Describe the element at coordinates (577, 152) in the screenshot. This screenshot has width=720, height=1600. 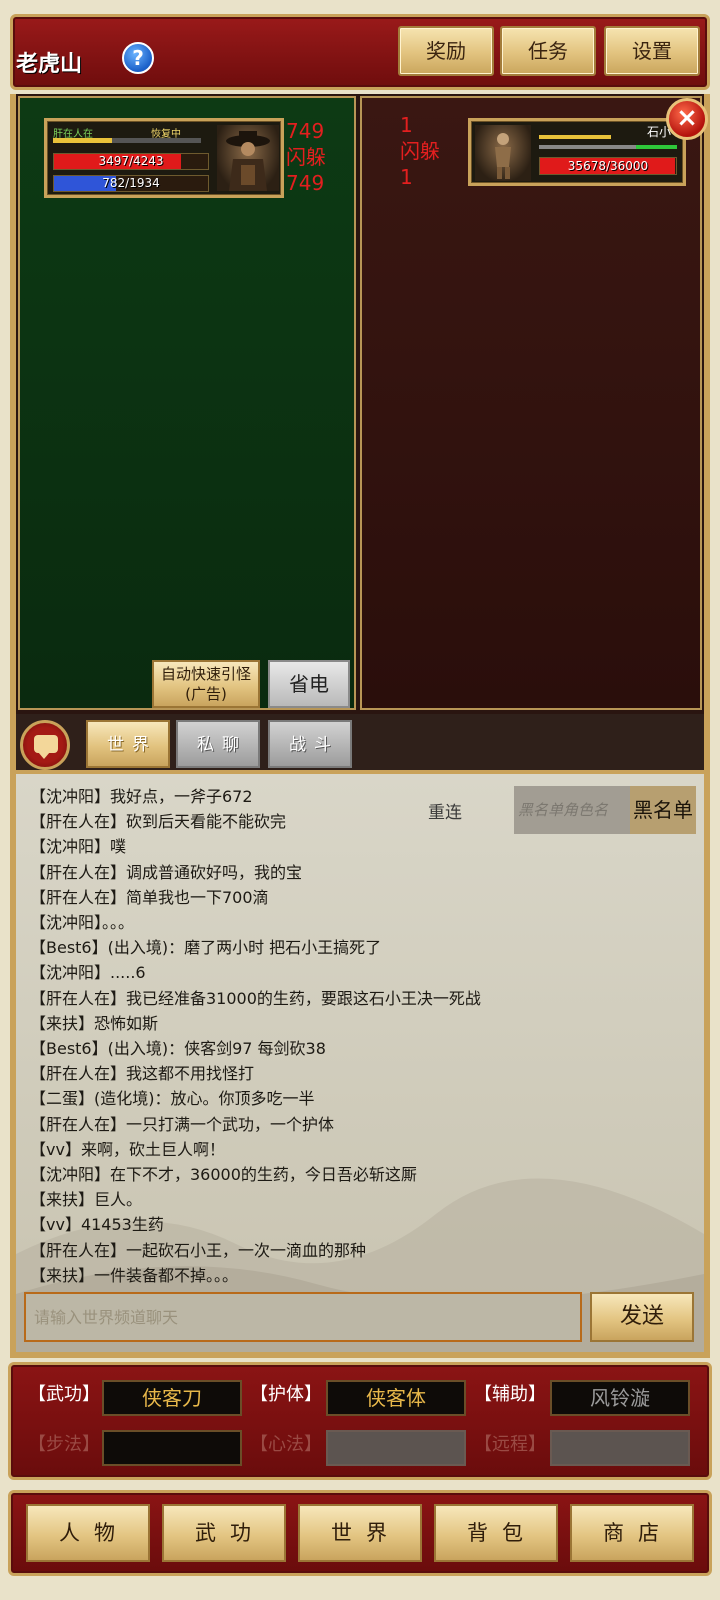
I see `enemy-unit-card: 石小 35678/36000` at that location.